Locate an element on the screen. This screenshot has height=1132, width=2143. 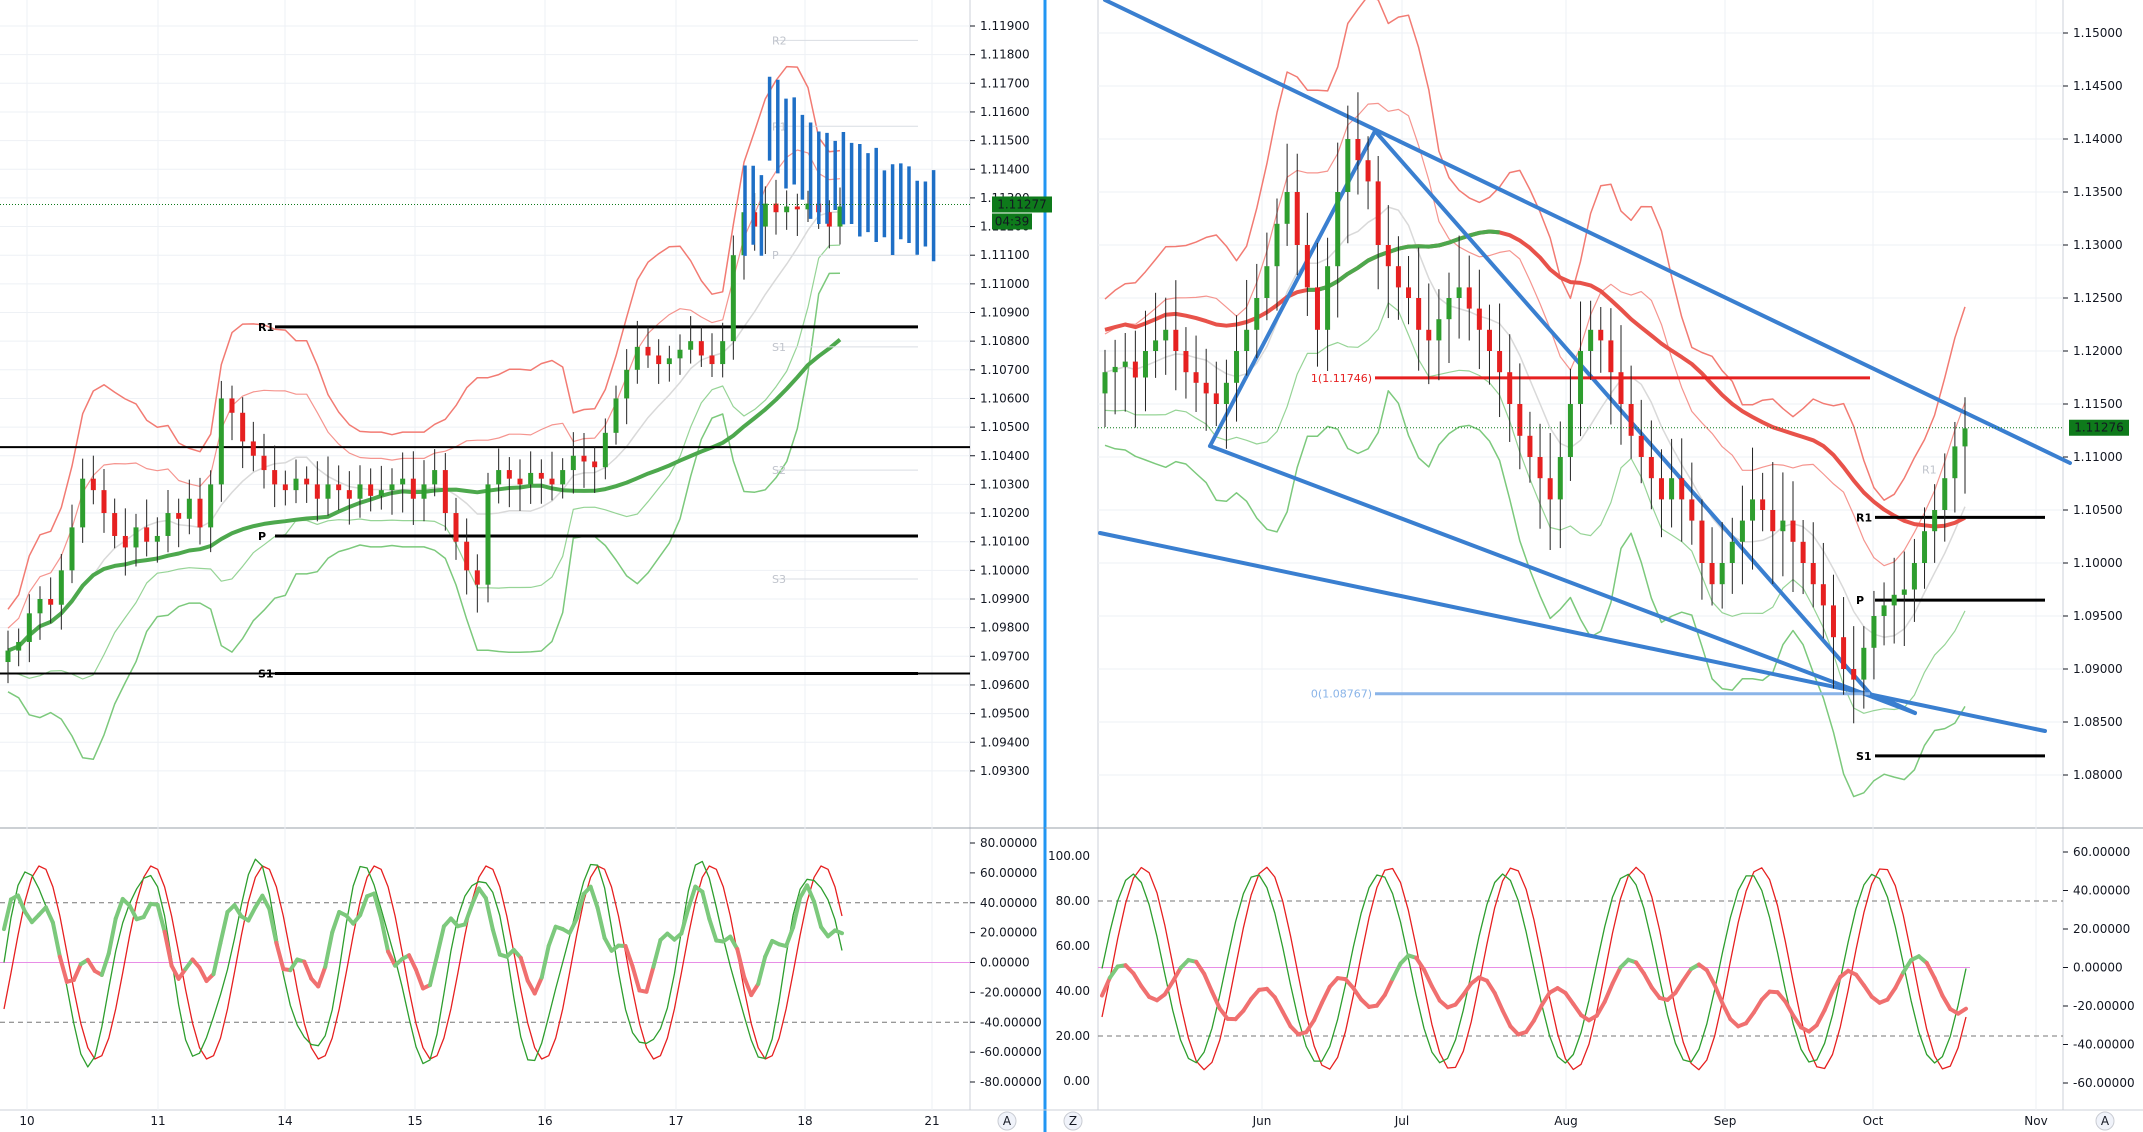
osc-y-tick-label: 80.00000 is located at coordinates (1008, 843).